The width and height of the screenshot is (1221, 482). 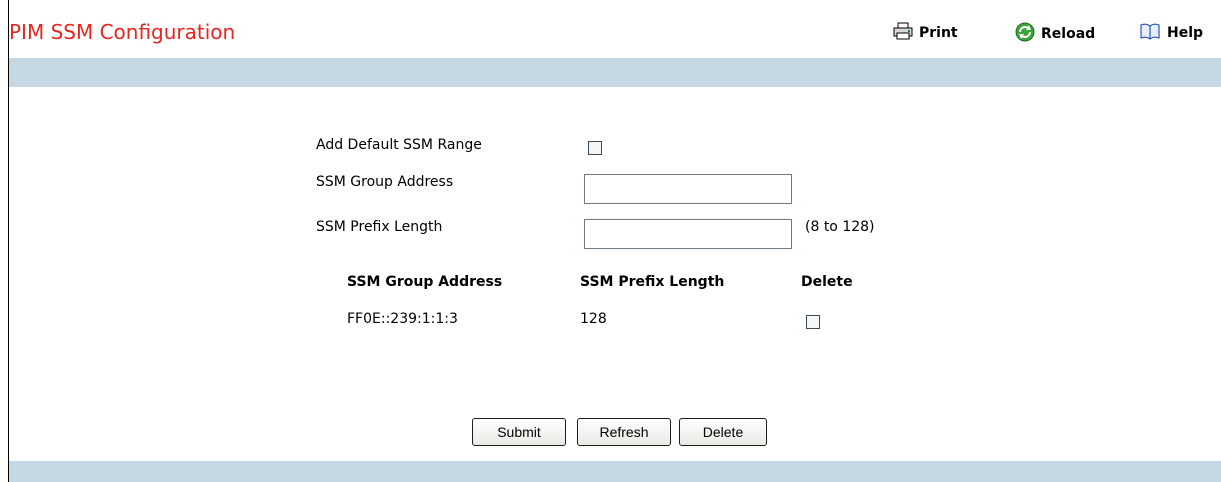 I want to click on ssm-group-address-input, so click(x=688, y=189).